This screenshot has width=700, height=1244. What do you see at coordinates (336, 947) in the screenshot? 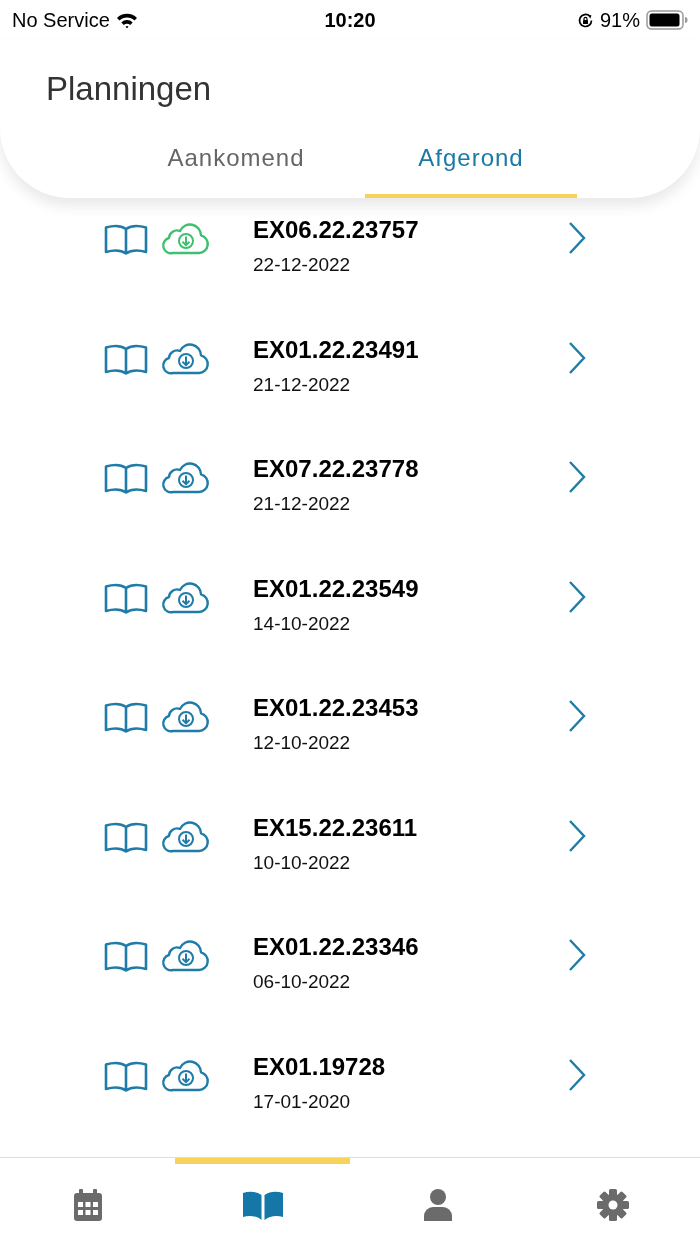
I see `planning-code: EX01.22.23346` at bounding box center [336, 947].